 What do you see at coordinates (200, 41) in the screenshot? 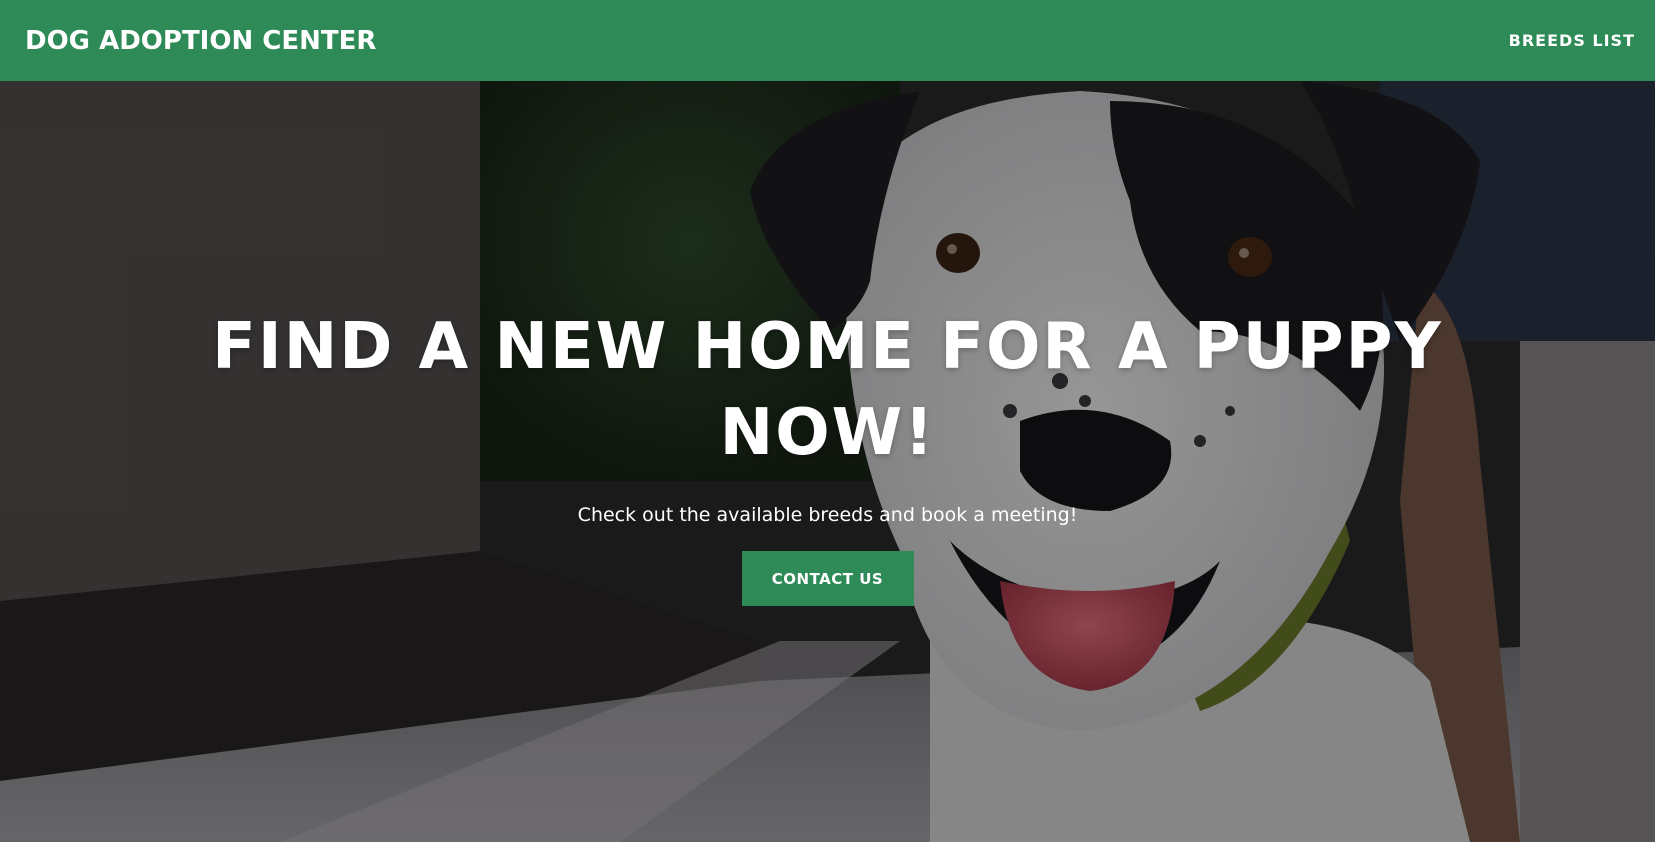
I see `brand-logo-text: DOG ADOPTION CENTER` at bounding box center [200, 41].